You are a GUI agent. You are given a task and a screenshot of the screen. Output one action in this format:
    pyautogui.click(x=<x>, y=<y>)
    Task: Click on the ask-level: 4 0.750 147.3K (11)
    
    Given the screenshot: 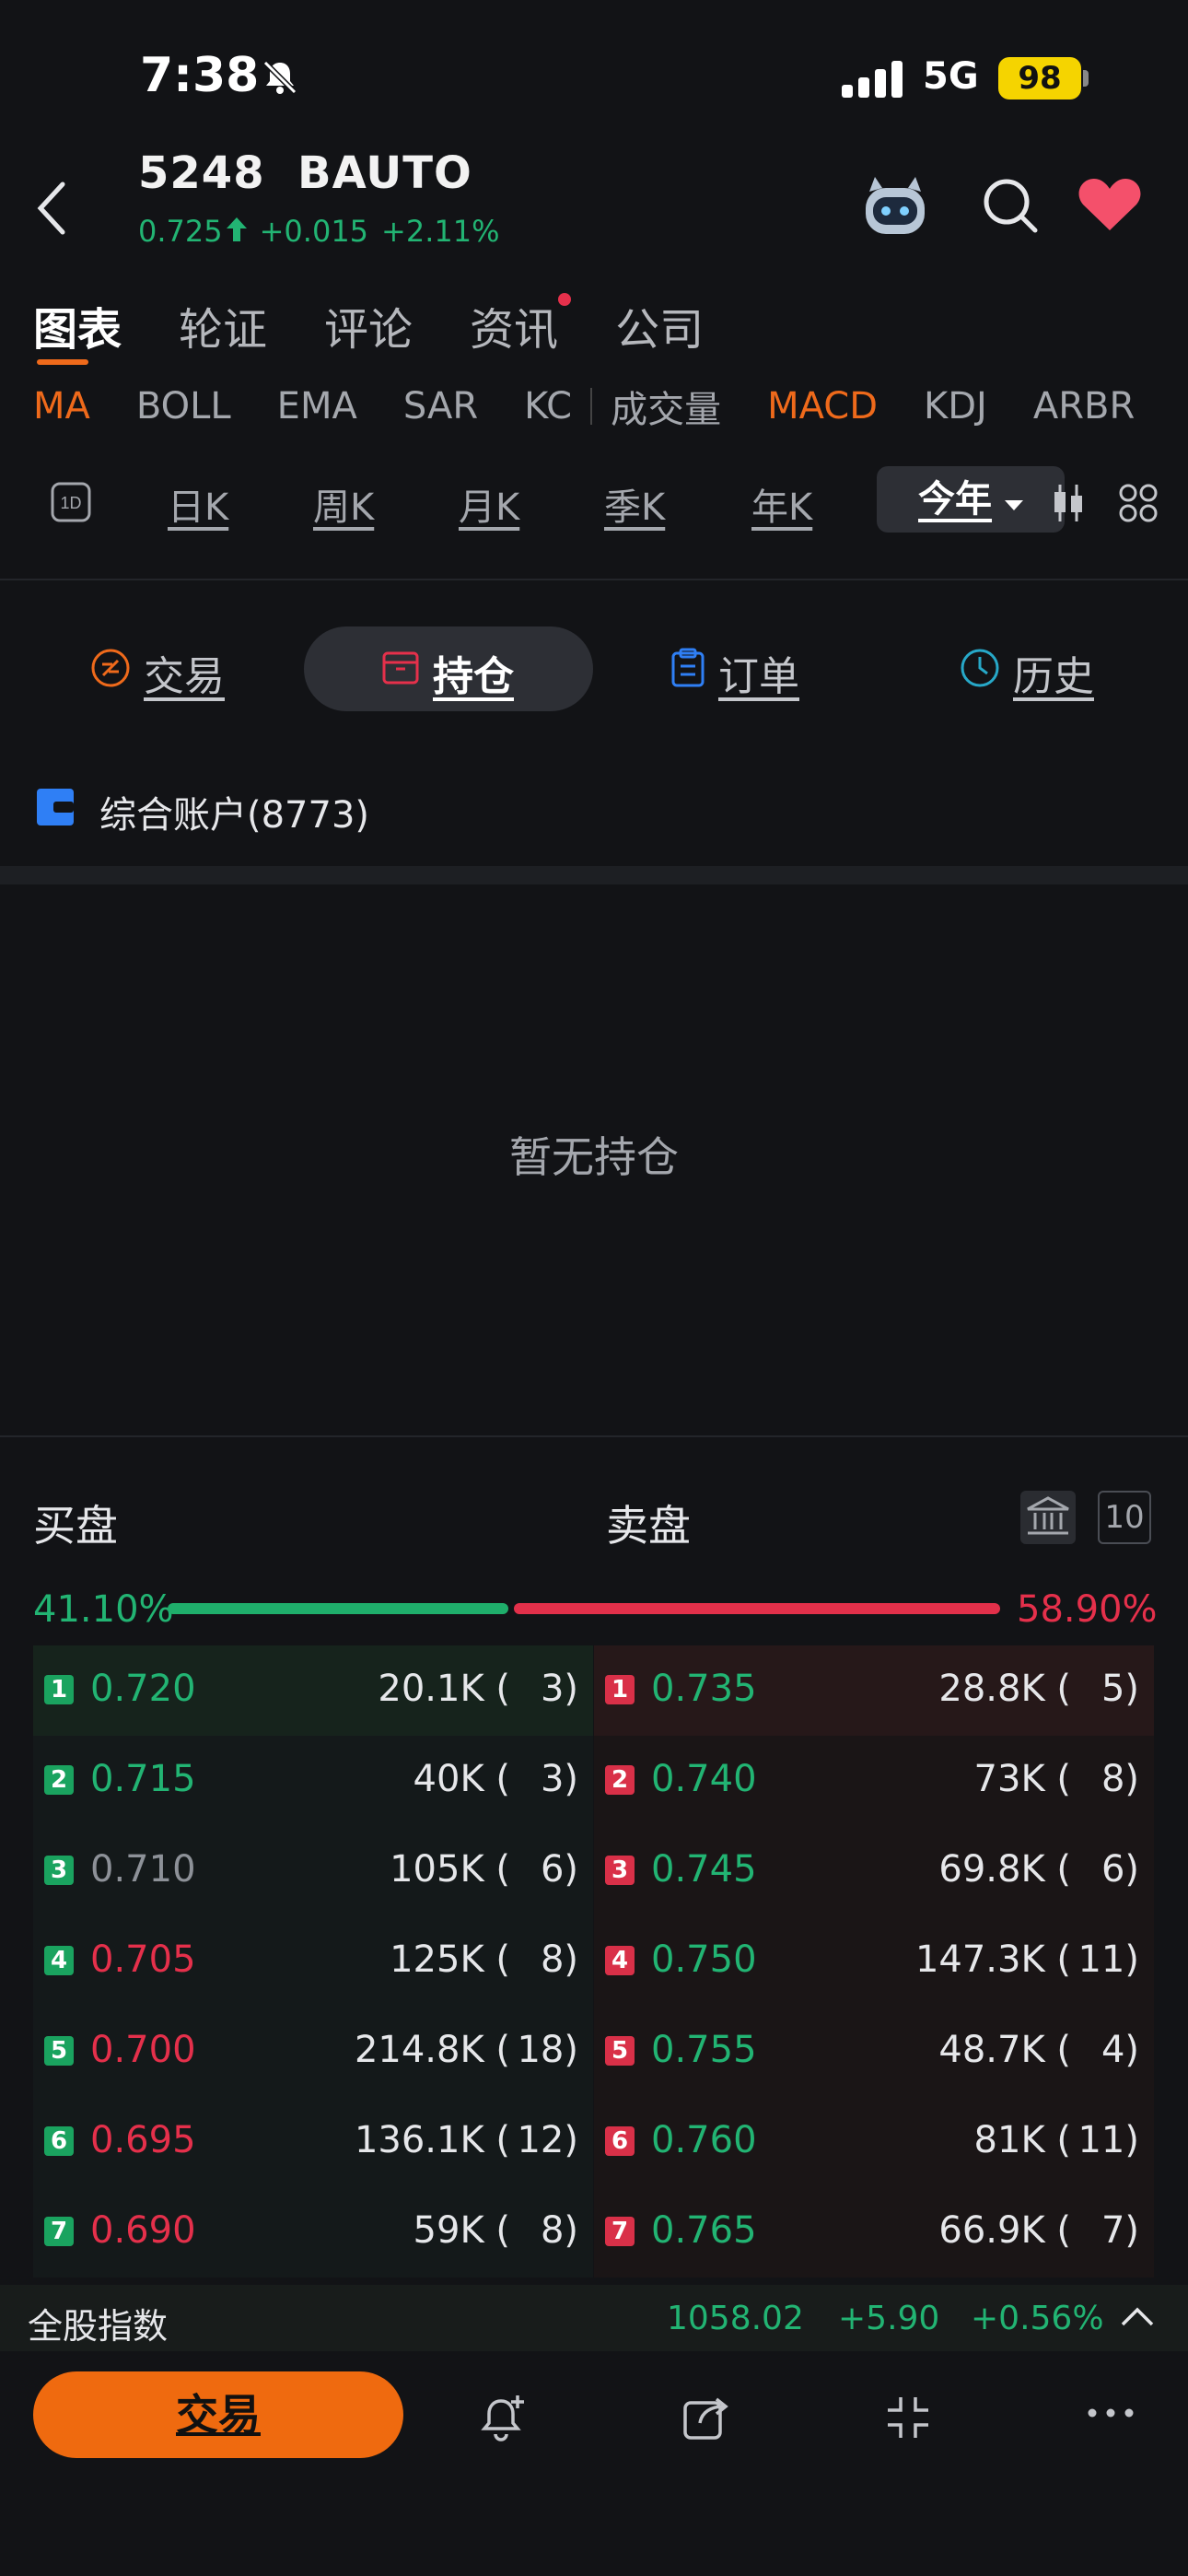 What is the action you would take?
    pyautogui.click(x=874, y=1961)
    